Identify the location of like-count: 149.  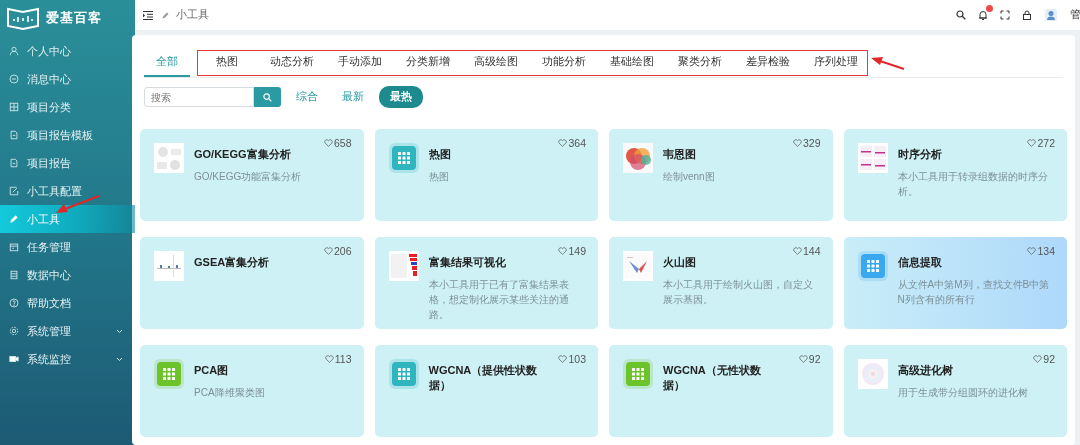
(577, 251).